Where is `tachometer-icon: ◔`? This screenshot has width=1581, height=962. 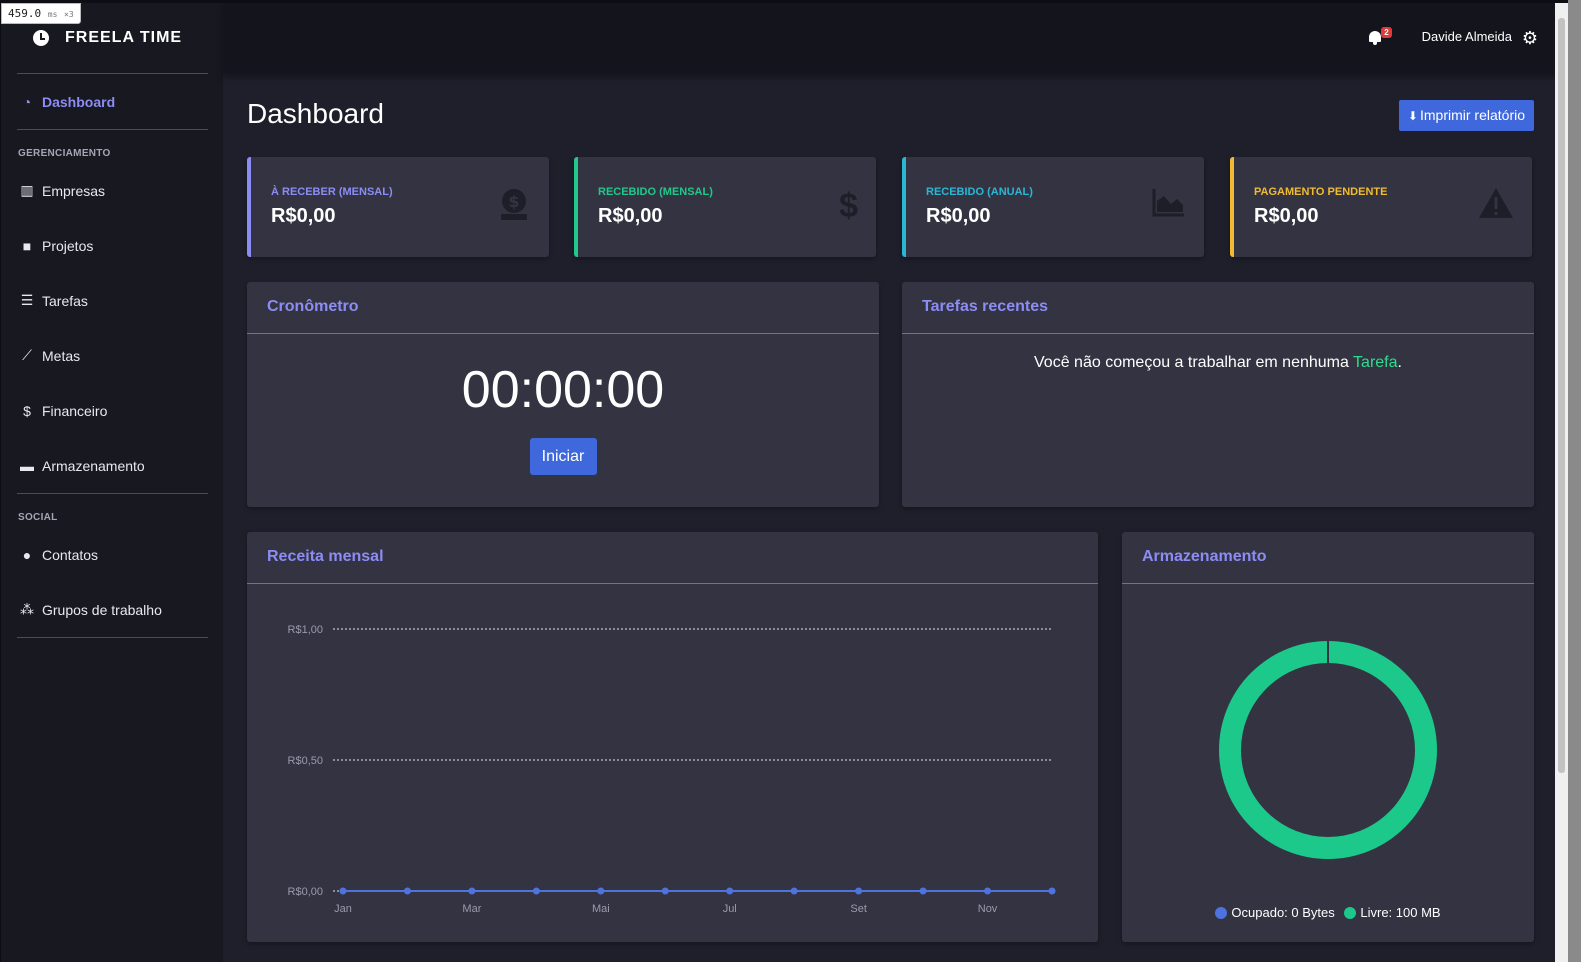 tachometer-icon: ◔ is located at coordinates (27, 101).